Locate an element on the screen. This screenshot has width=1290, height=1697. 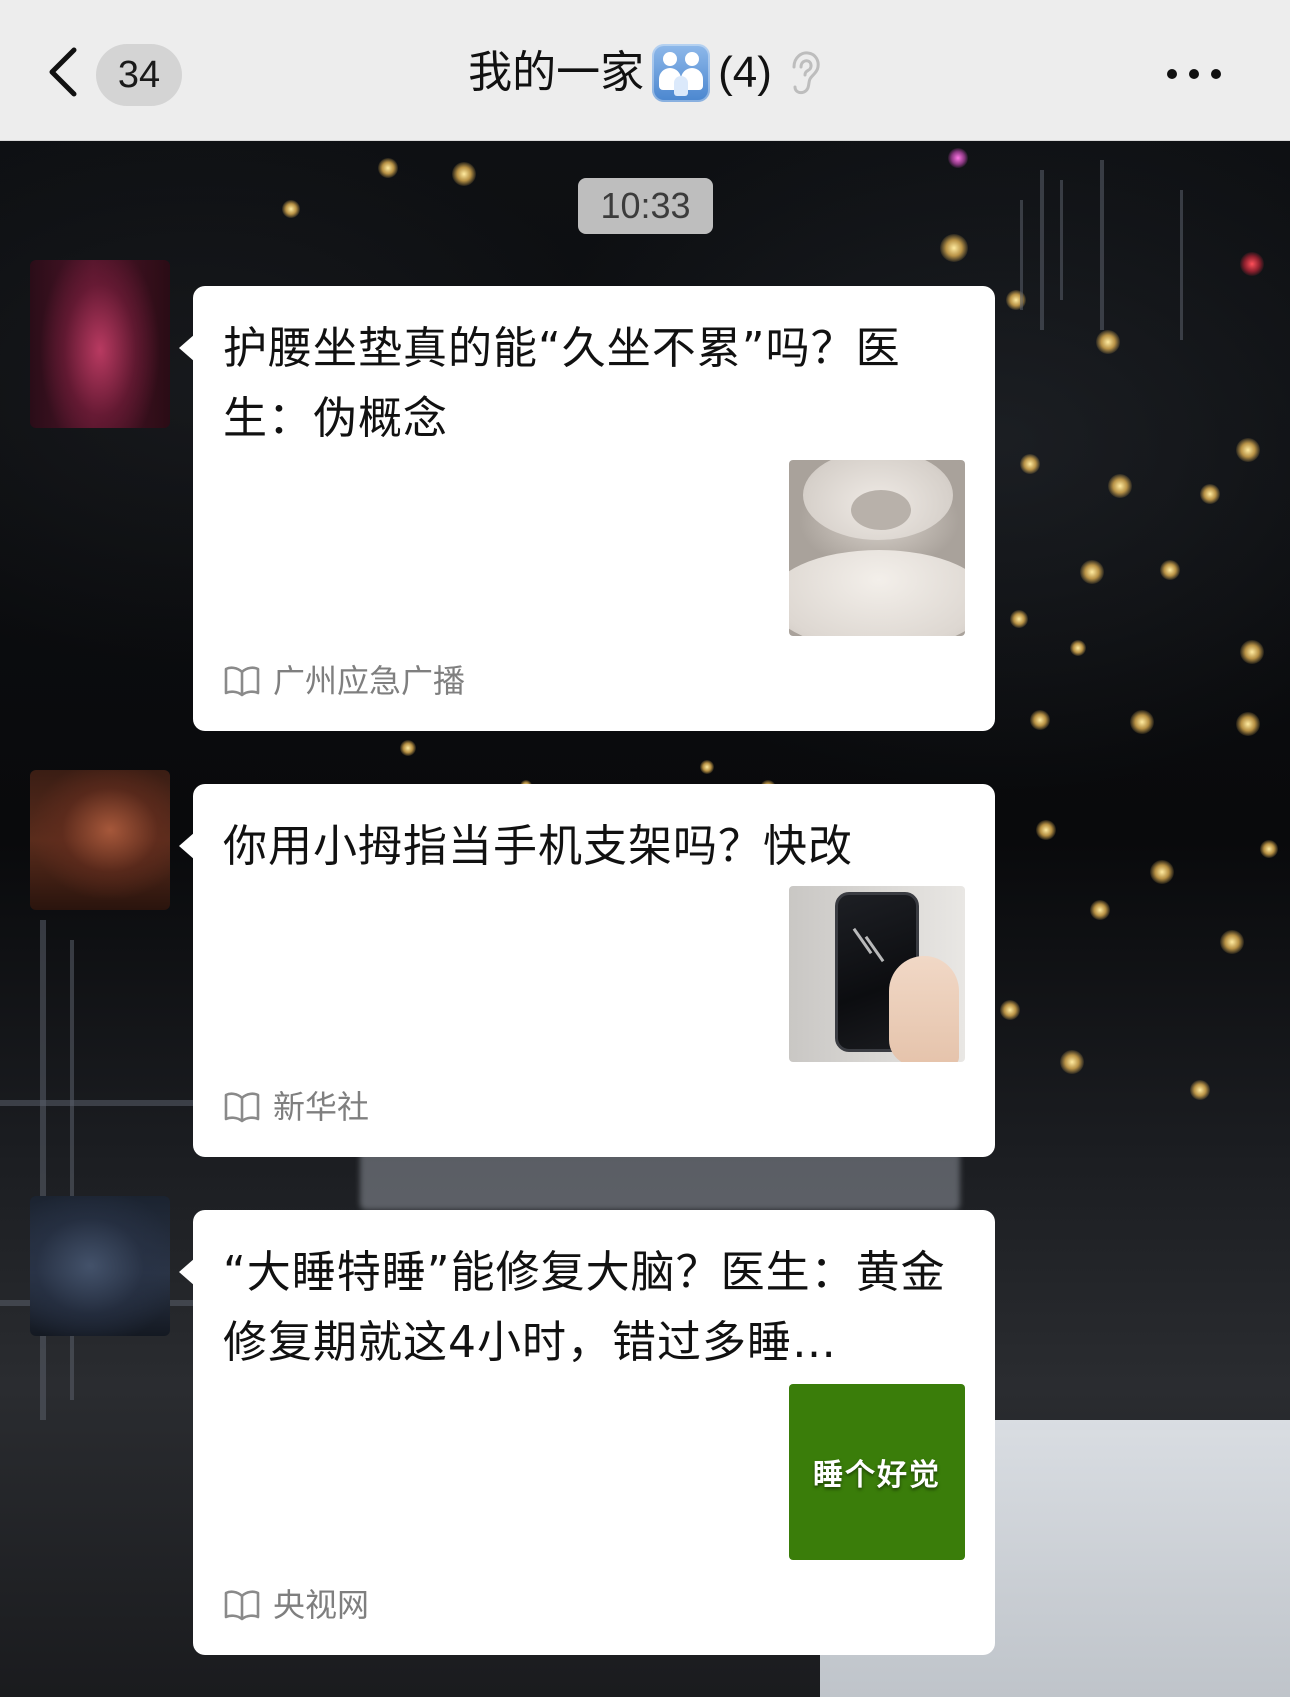
message-timestamp: 10:33 is located at coordinates (645, 206).